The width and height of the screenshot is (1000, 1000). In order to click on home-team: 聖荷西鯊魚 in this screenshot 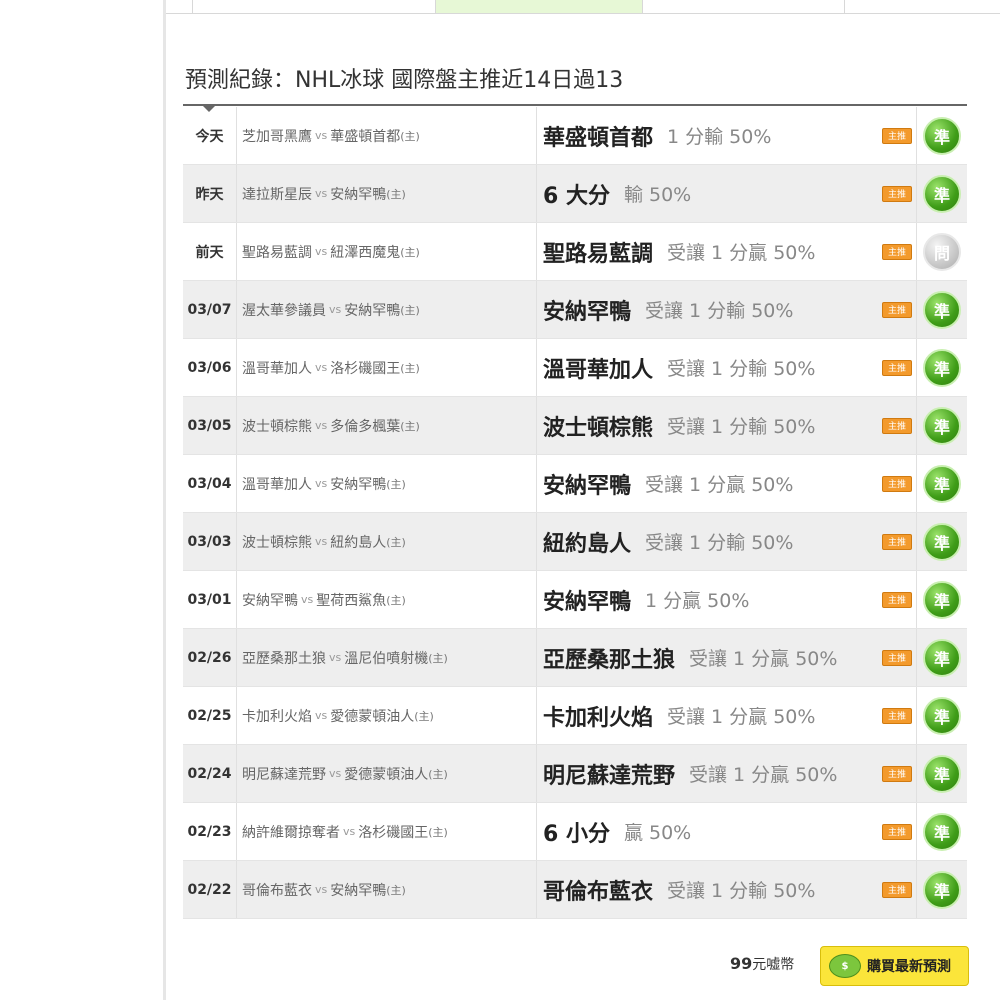, I will do `click(351, 600)`.